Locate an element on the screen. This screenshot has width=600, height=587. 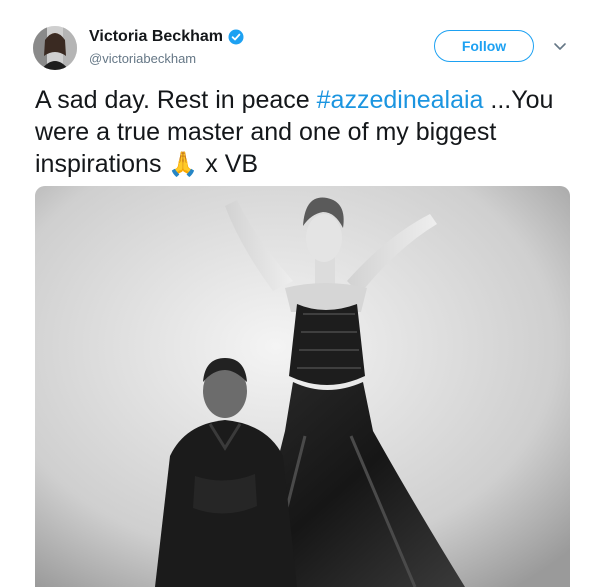
author-handle: @victoriabeckham is located at coordinates (142, 58).